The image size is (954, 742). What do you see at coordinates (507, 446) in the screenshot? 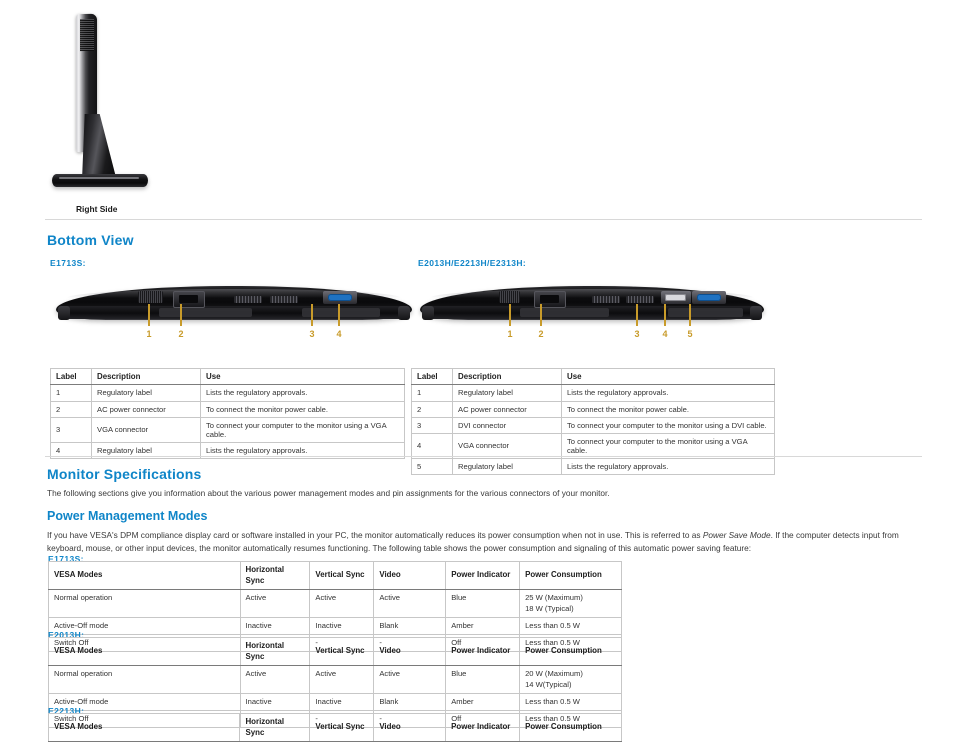
I see `table-cell: VGA connector` at bounding box center [507, 446].